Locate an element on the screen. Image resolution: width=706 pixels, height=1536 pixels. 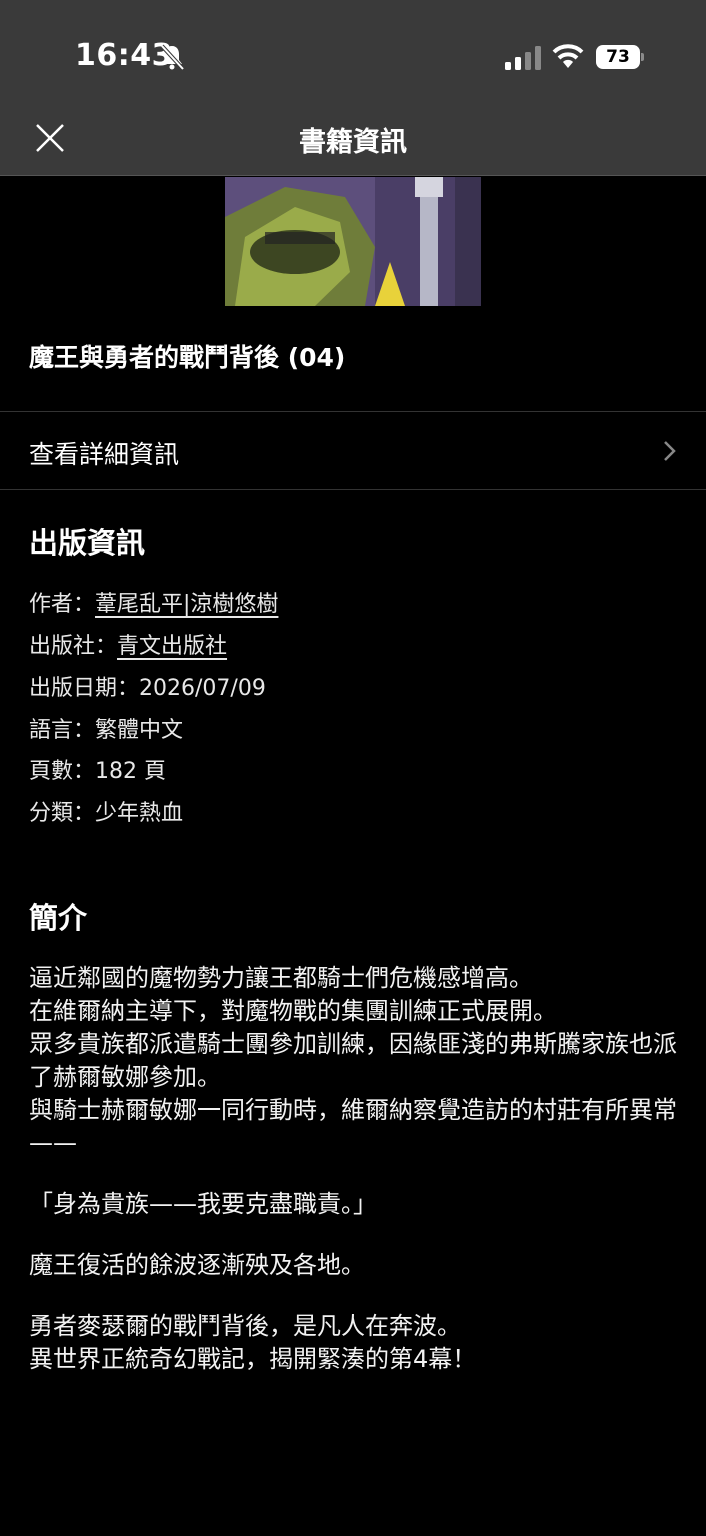
pages-label: 頁數： is located at coordinates (62, 771).